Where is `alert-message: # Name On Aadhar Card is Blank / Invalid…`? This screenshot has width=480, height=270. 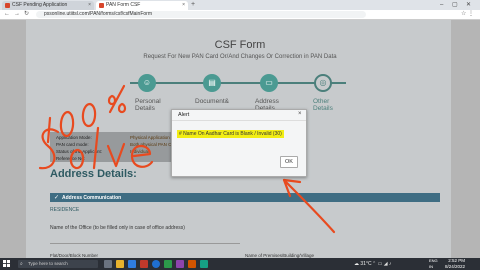 alert-message: # Name On Aadhar Card is Blank / Invalid… is located at coordinates (230, 134).